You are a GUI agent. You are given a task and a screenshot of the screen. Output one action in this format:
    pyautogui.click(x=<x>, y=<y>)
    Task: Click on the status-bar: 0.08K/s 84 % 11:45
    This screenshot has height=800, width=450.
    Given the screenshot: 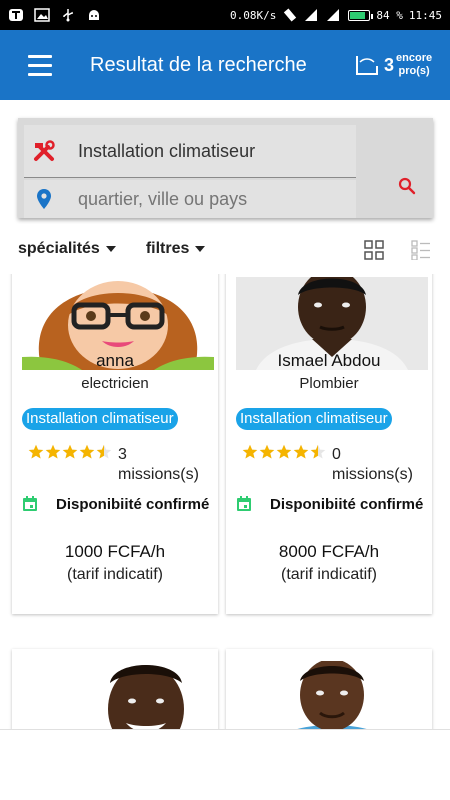 What is the action you would take?
    pyautogui.click(x=225, y=15)
    